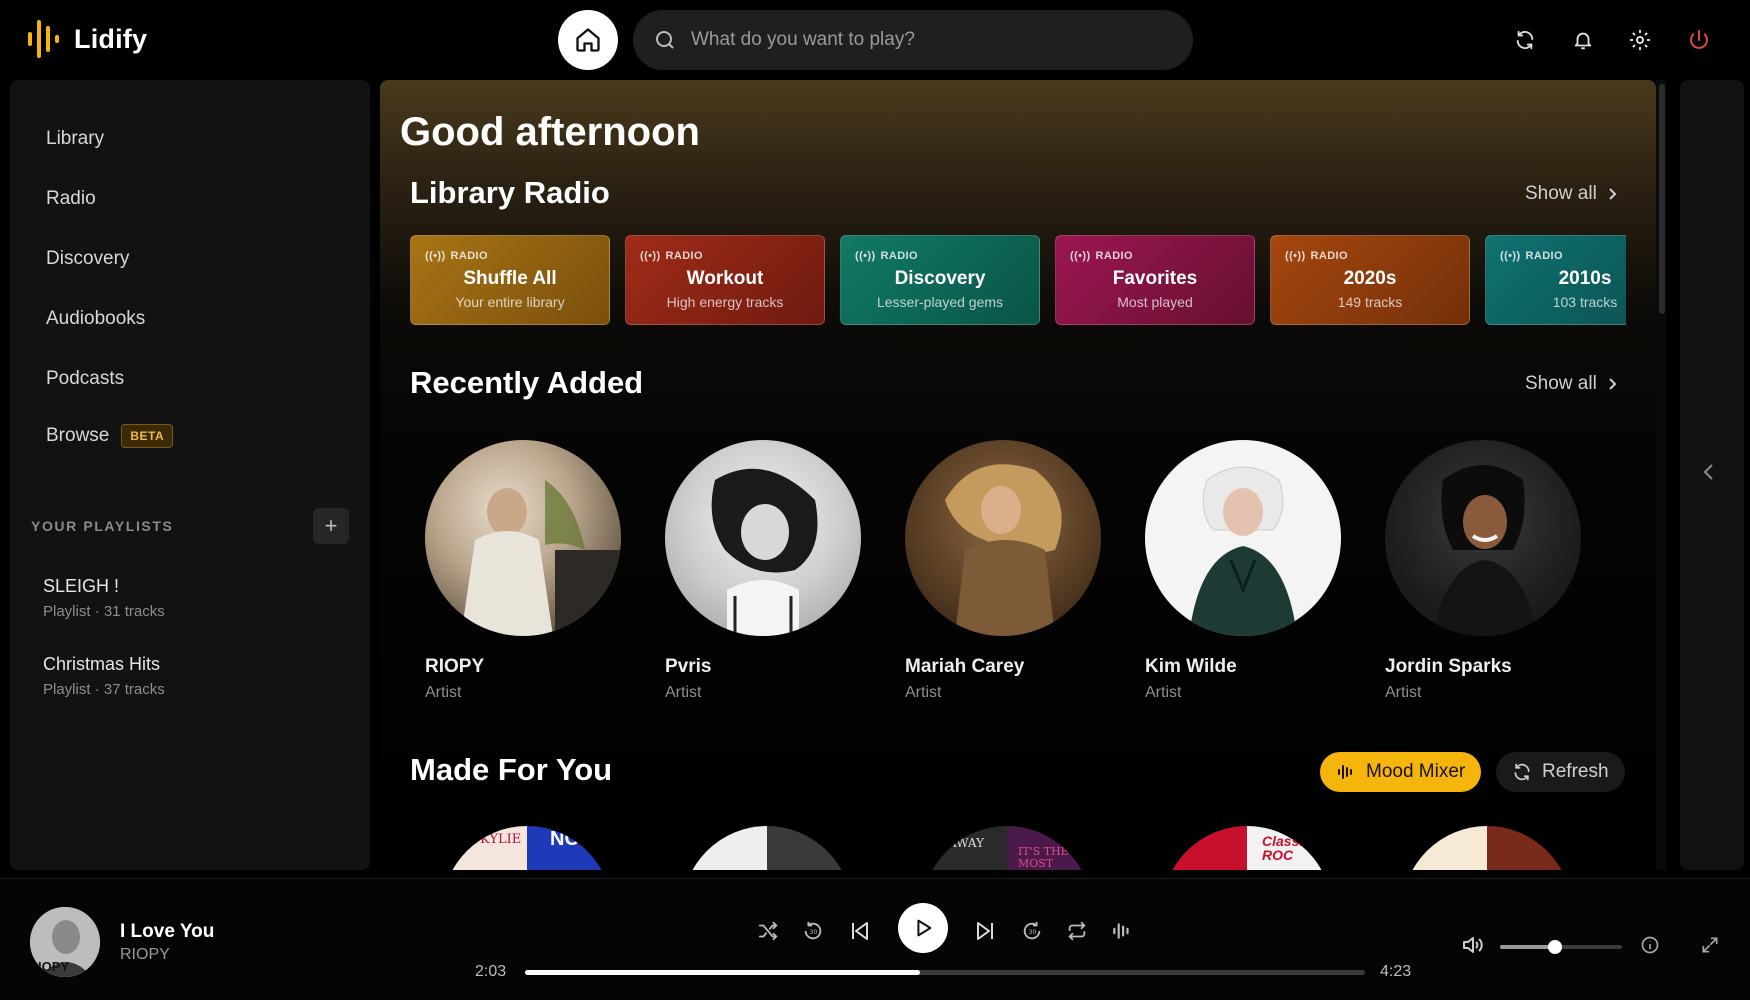 The height and width of the screenshot is (1000, 1750). Describe the element at coordinates (1561, 193) in the screenshot. I see `show-all-label: Show all` at that location.